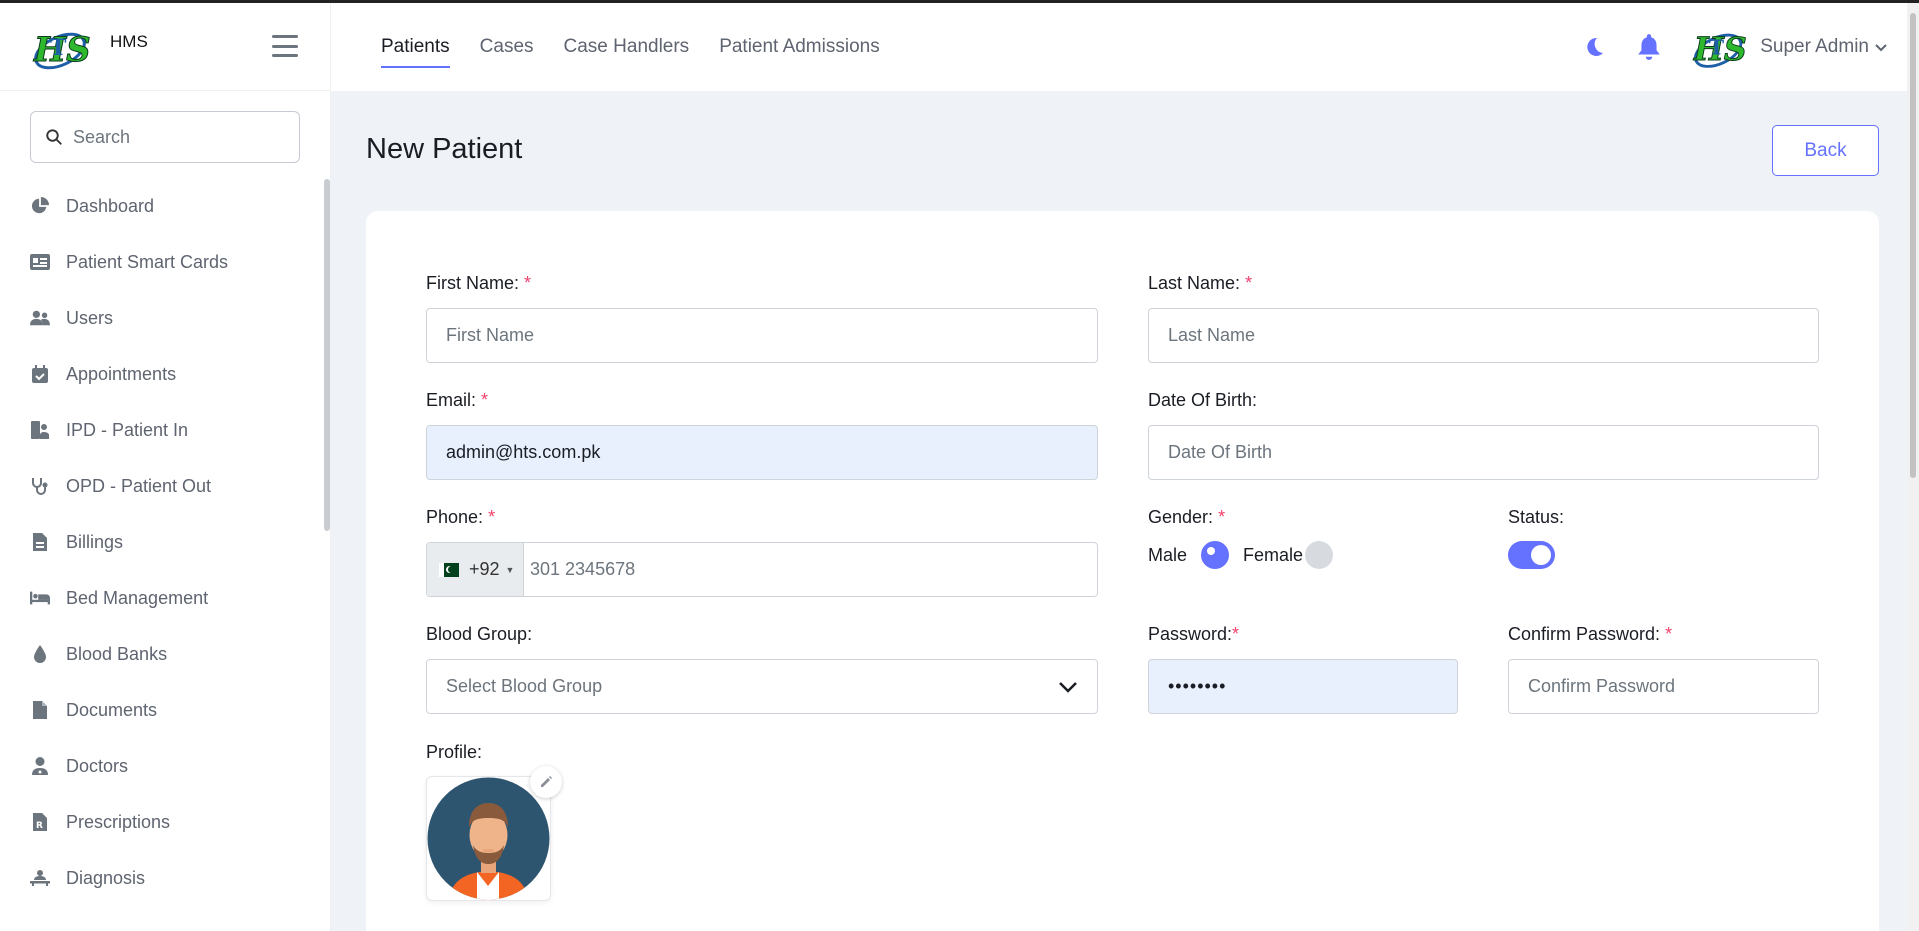  Describe the element at coordinates (40, 654) in the screenshot. I see `droplet-icon` at that location.